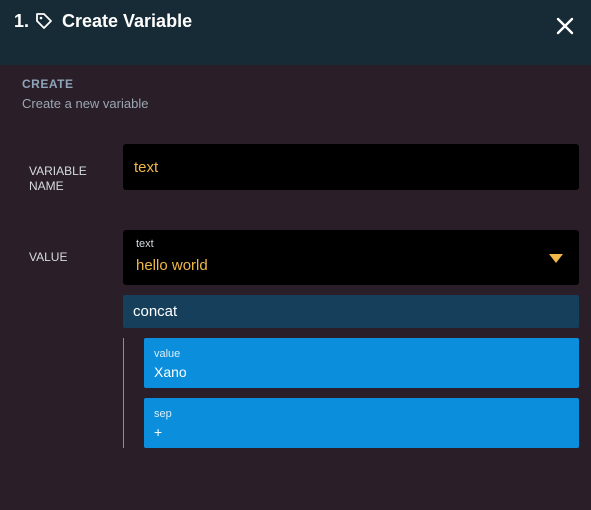  I want to click on filter-arg-value: value Xano, so click(361, 363).